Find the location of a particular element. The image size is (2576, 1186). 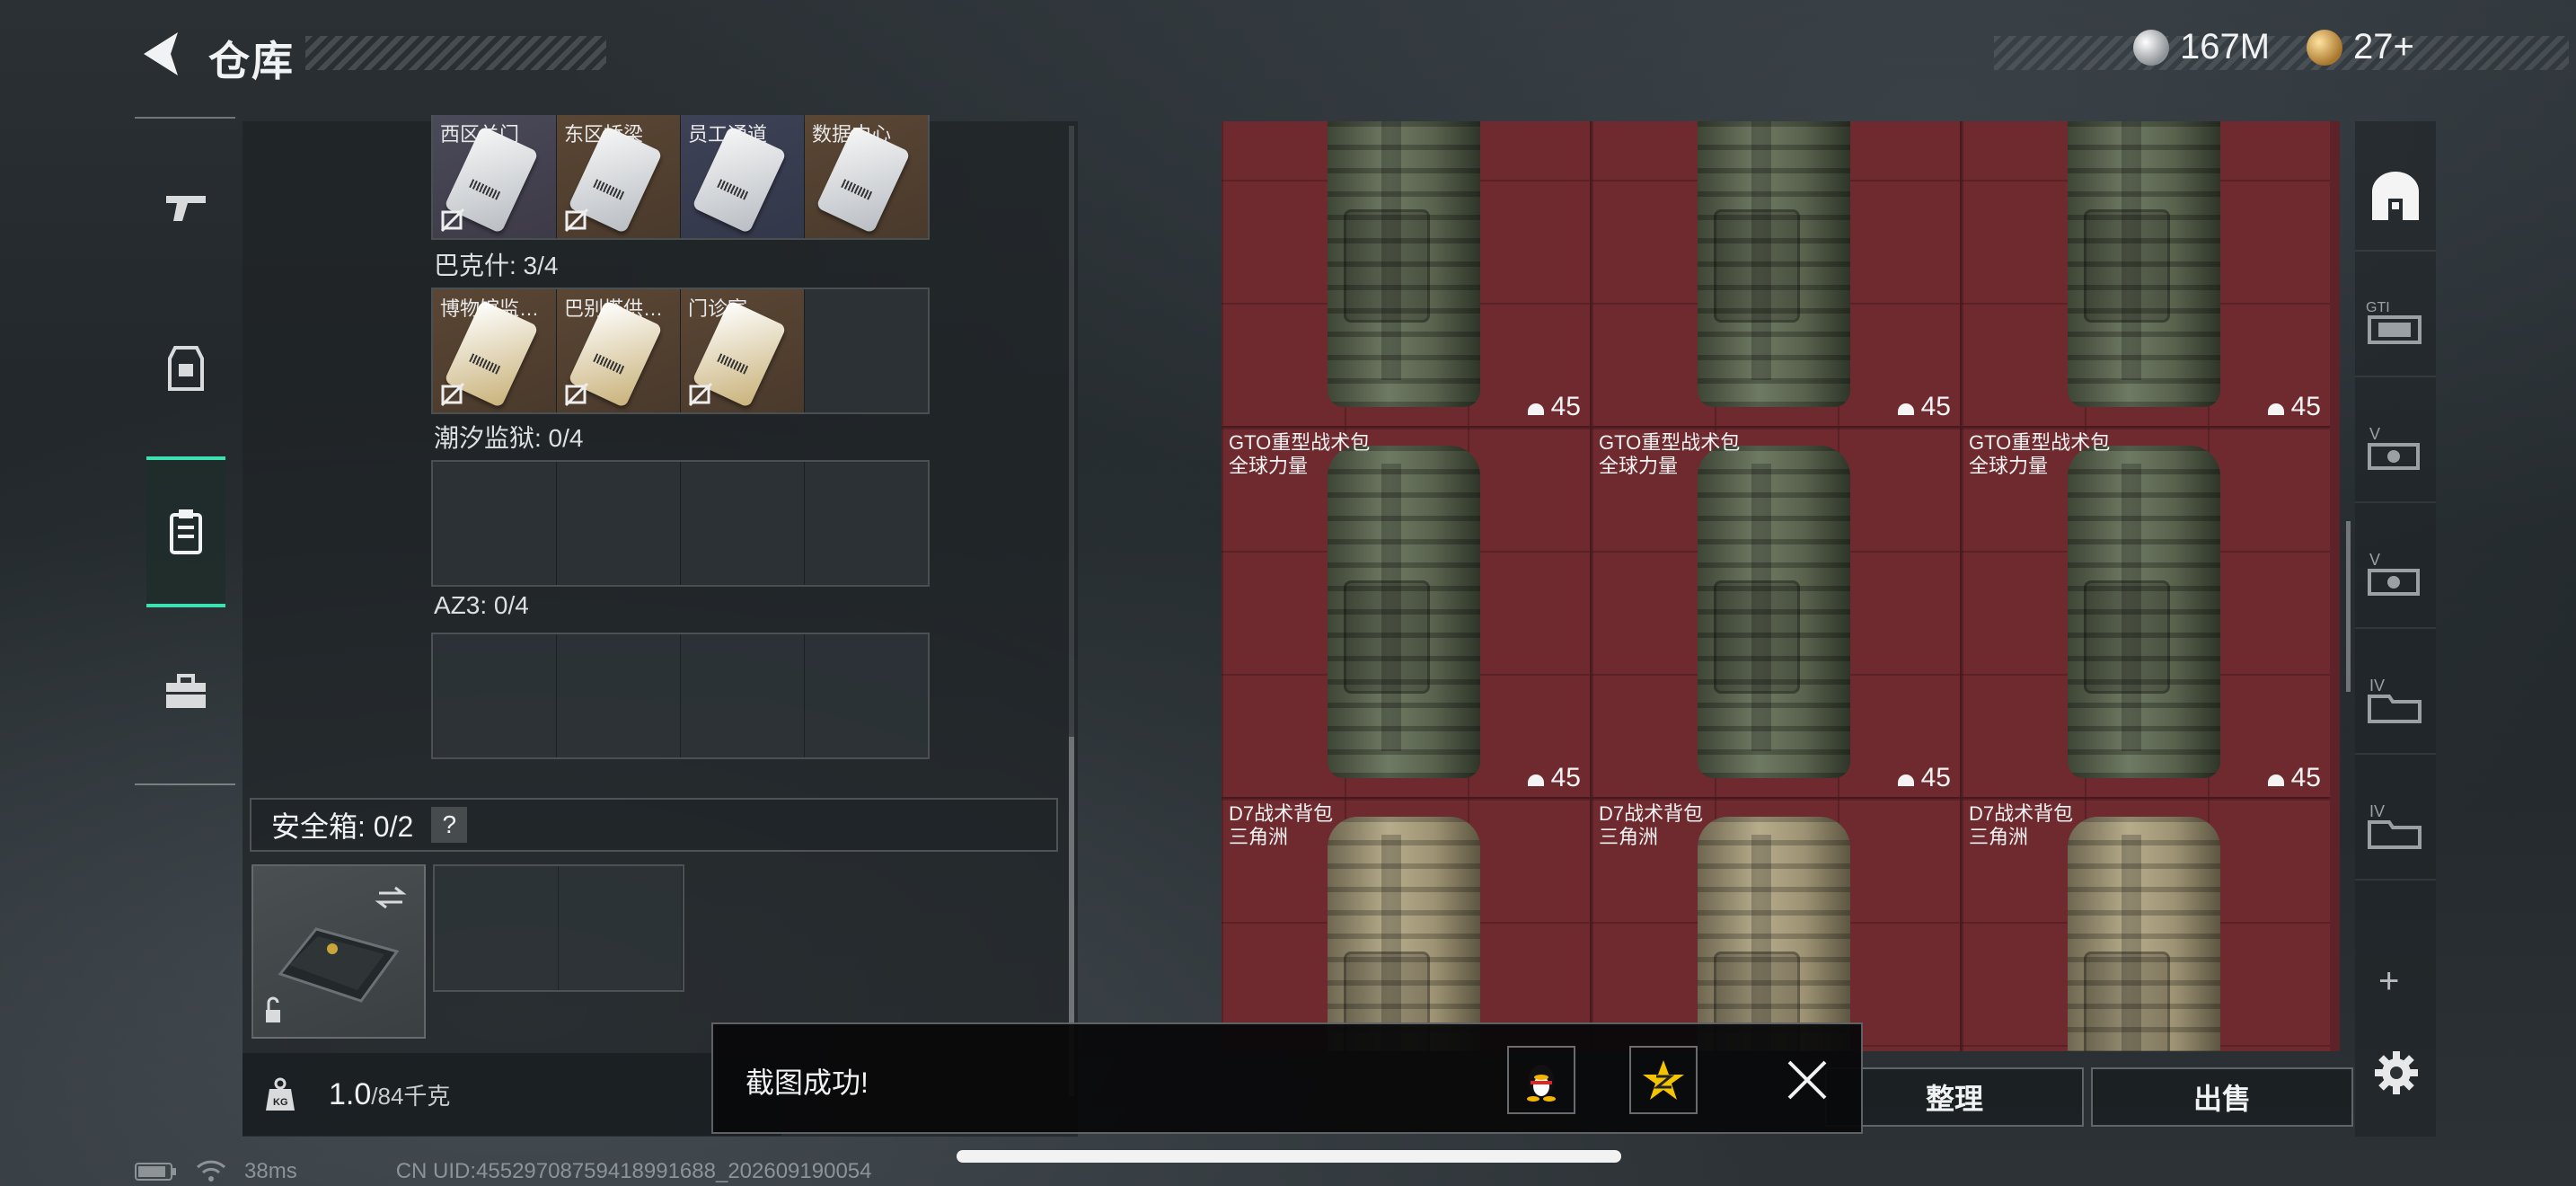

gold-currency: 27+ is located at coordinates (2360, 47).